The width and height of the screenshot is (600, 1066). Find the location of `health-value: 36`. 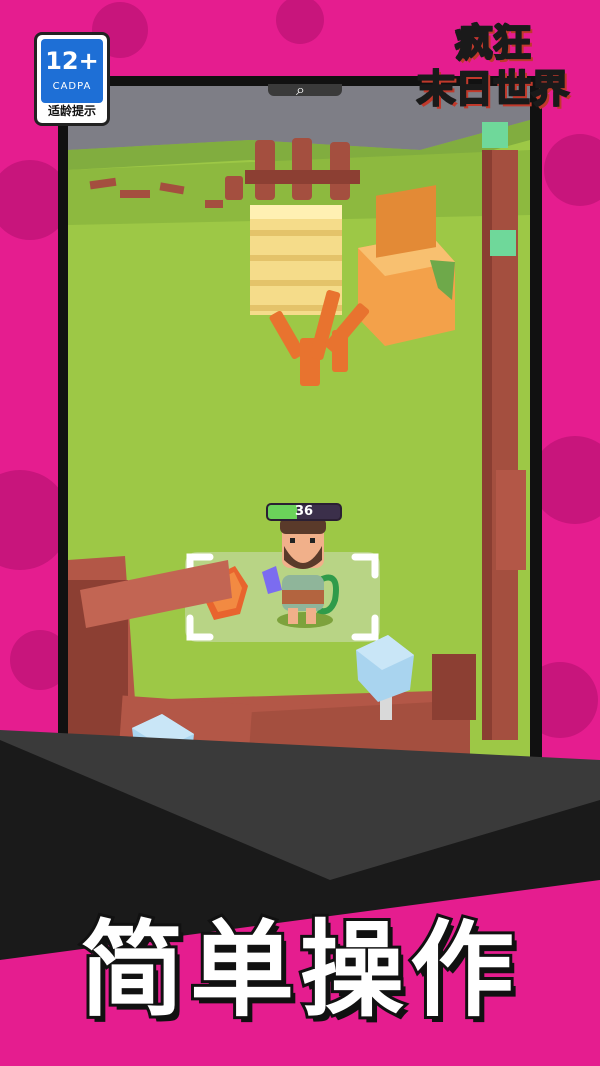

health-value: 36 is located at coordinates (304, 511).